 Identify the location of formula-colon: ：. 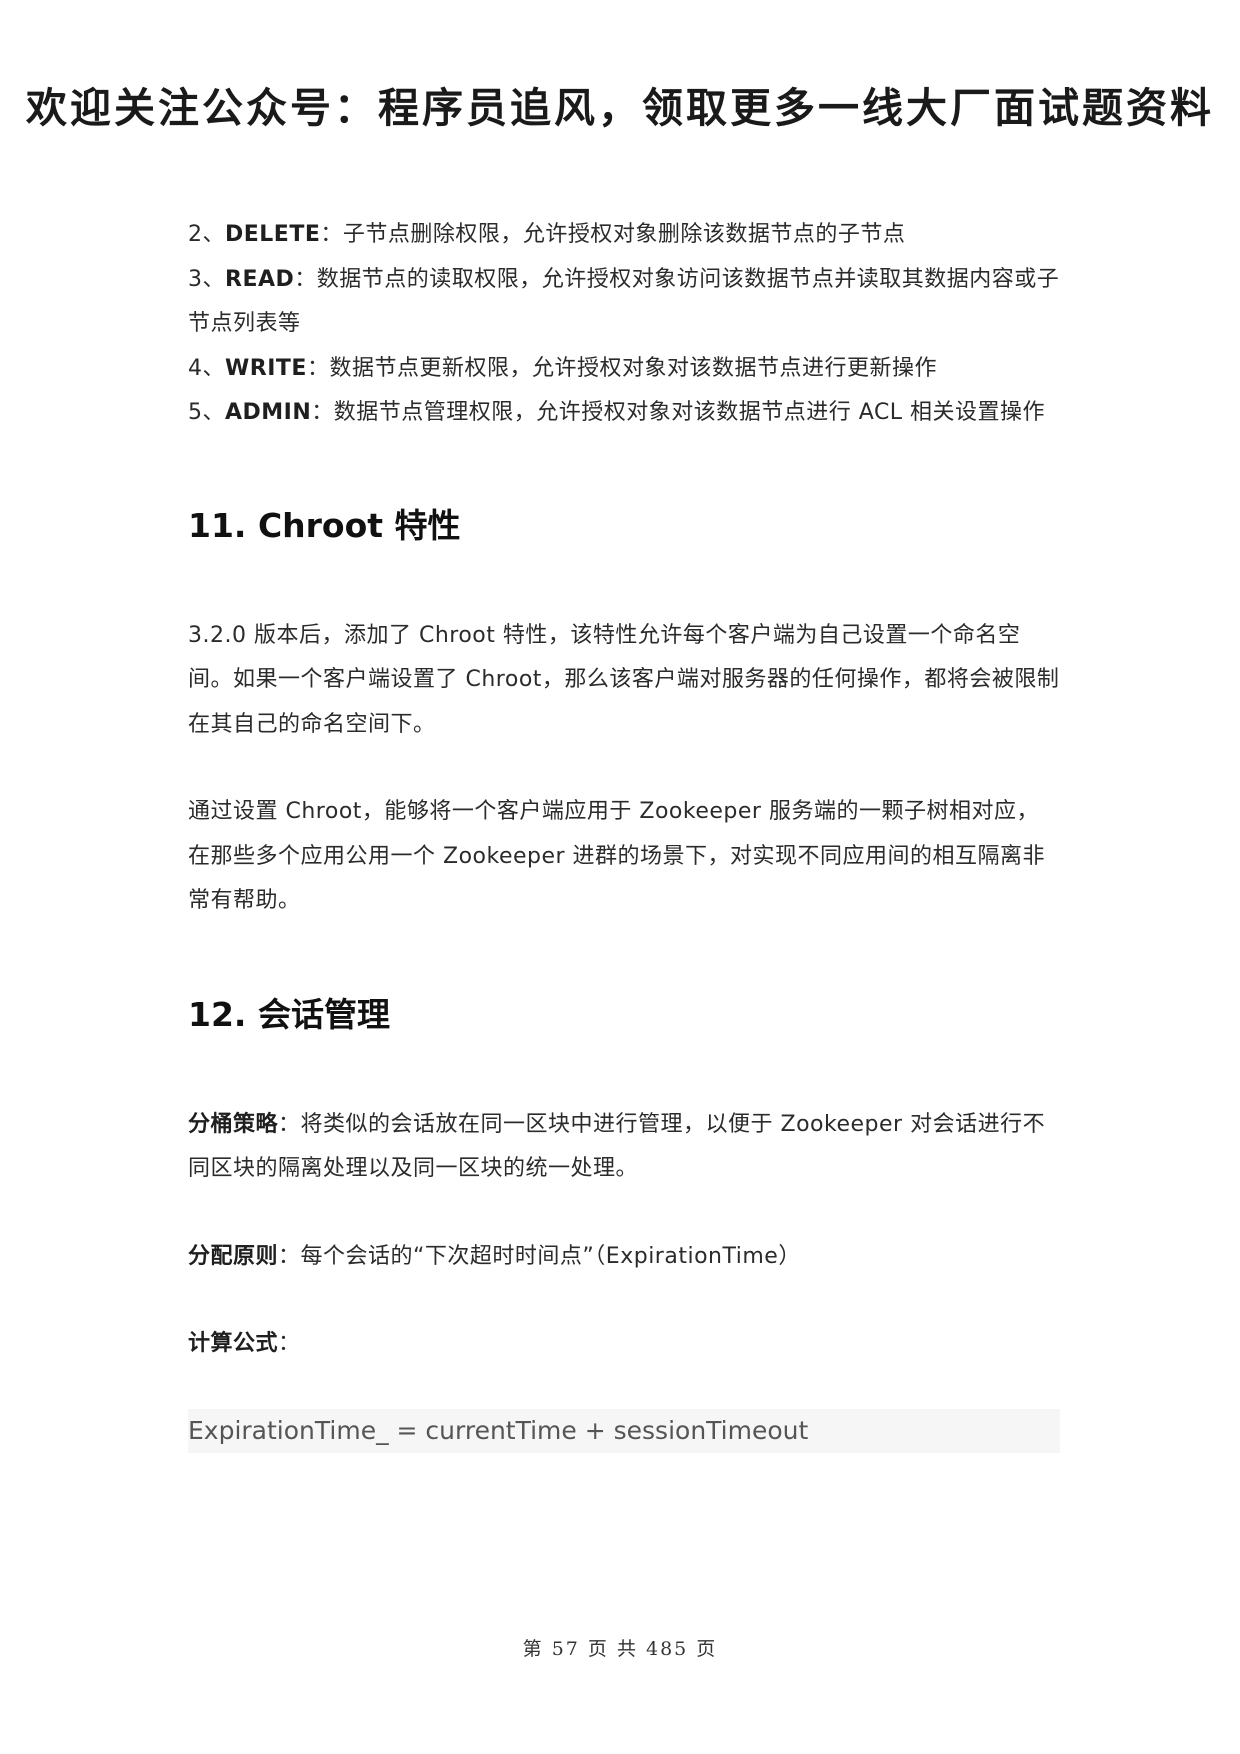
(289, 1343).